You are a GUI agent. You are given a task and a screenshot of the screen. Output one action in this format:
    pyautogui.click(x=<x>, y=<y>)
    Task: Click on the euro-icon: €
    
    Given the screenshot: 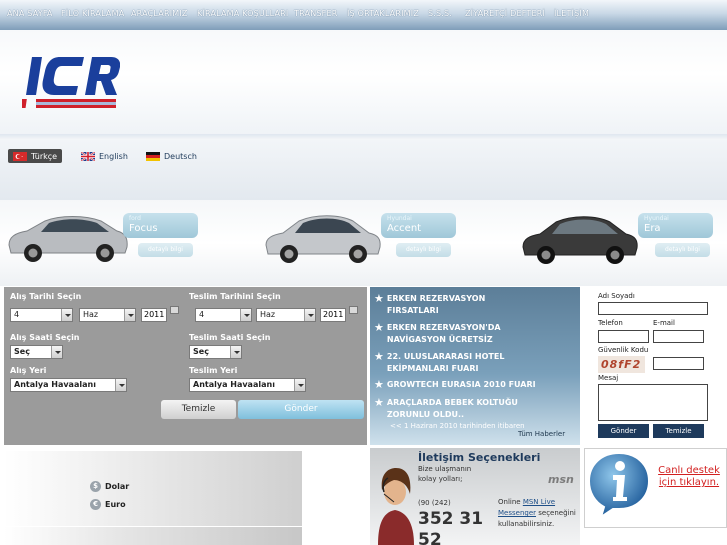 What is the action you would take?
    pyautogui.click(x=95, y=504)
    